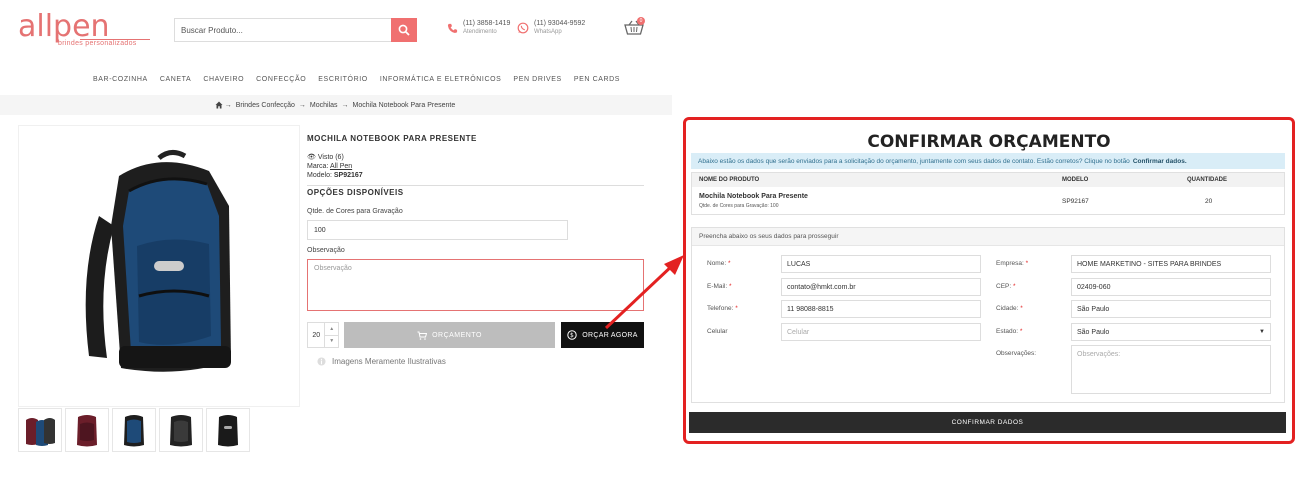 This screenshot has height=500, width=1300. What do you see at coordinates (281, 79) in the screenshot?
I see `nav-item: CONFECÇÃO` at bounding box center [281, 79].